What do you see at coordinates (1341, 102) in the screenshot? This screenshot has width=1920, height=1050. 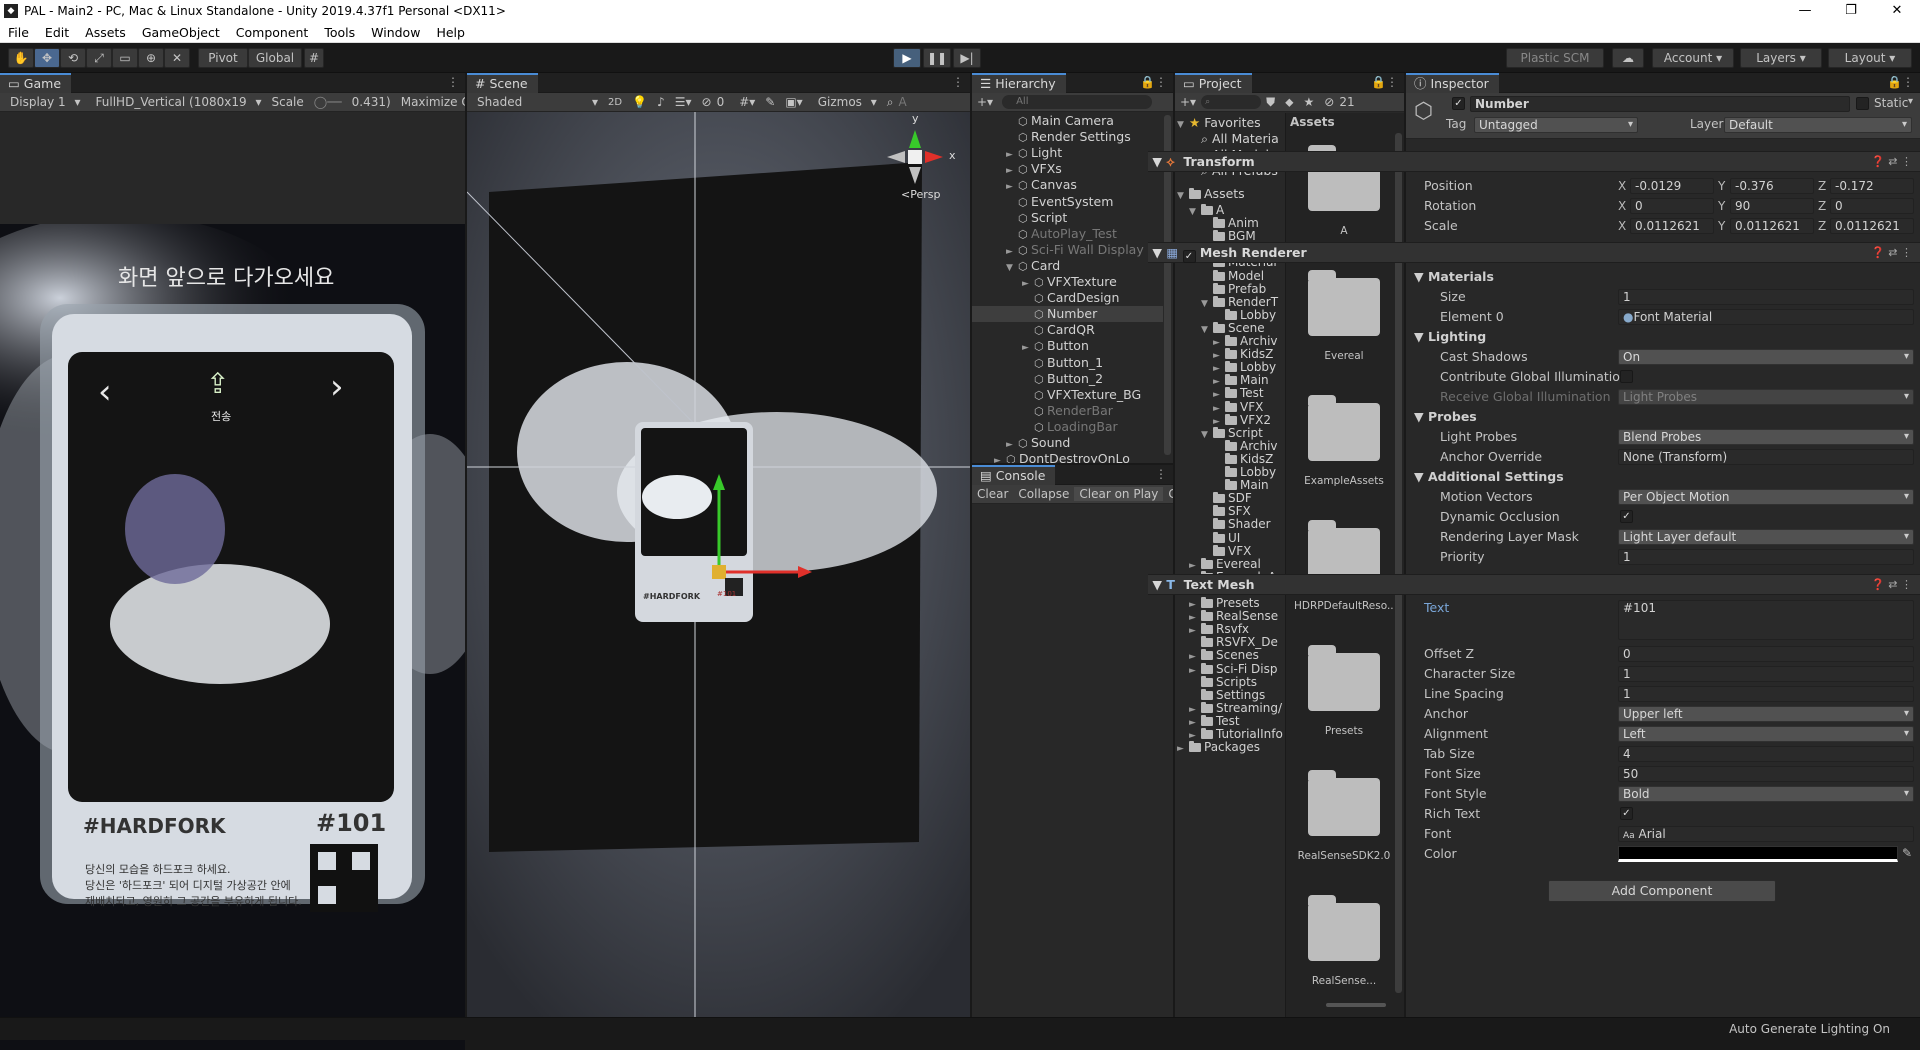 I see `hidden-packages-icon: ⊘ 21` at bounding box center [1341, 102].